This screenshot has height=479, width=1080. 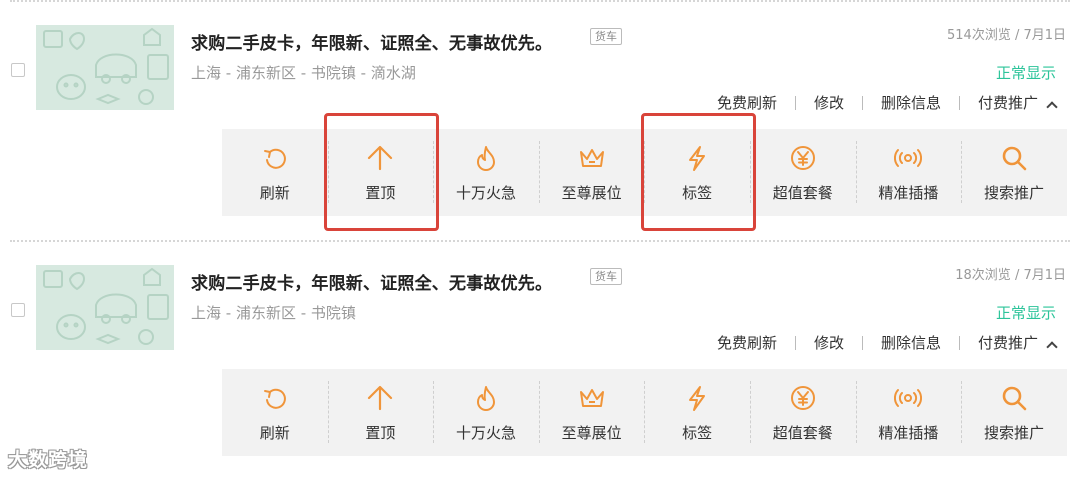 I want to click on arrow-up-icon, so click(x=380, y=398).